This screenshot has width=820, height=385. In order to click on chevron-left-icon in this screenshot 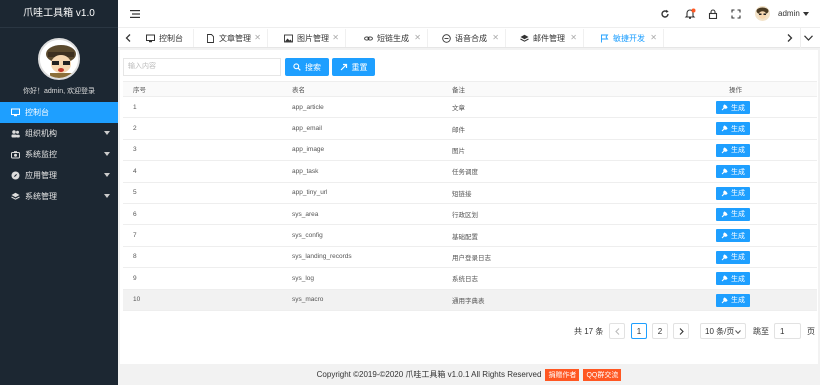, I will do `click(616, 331)`.